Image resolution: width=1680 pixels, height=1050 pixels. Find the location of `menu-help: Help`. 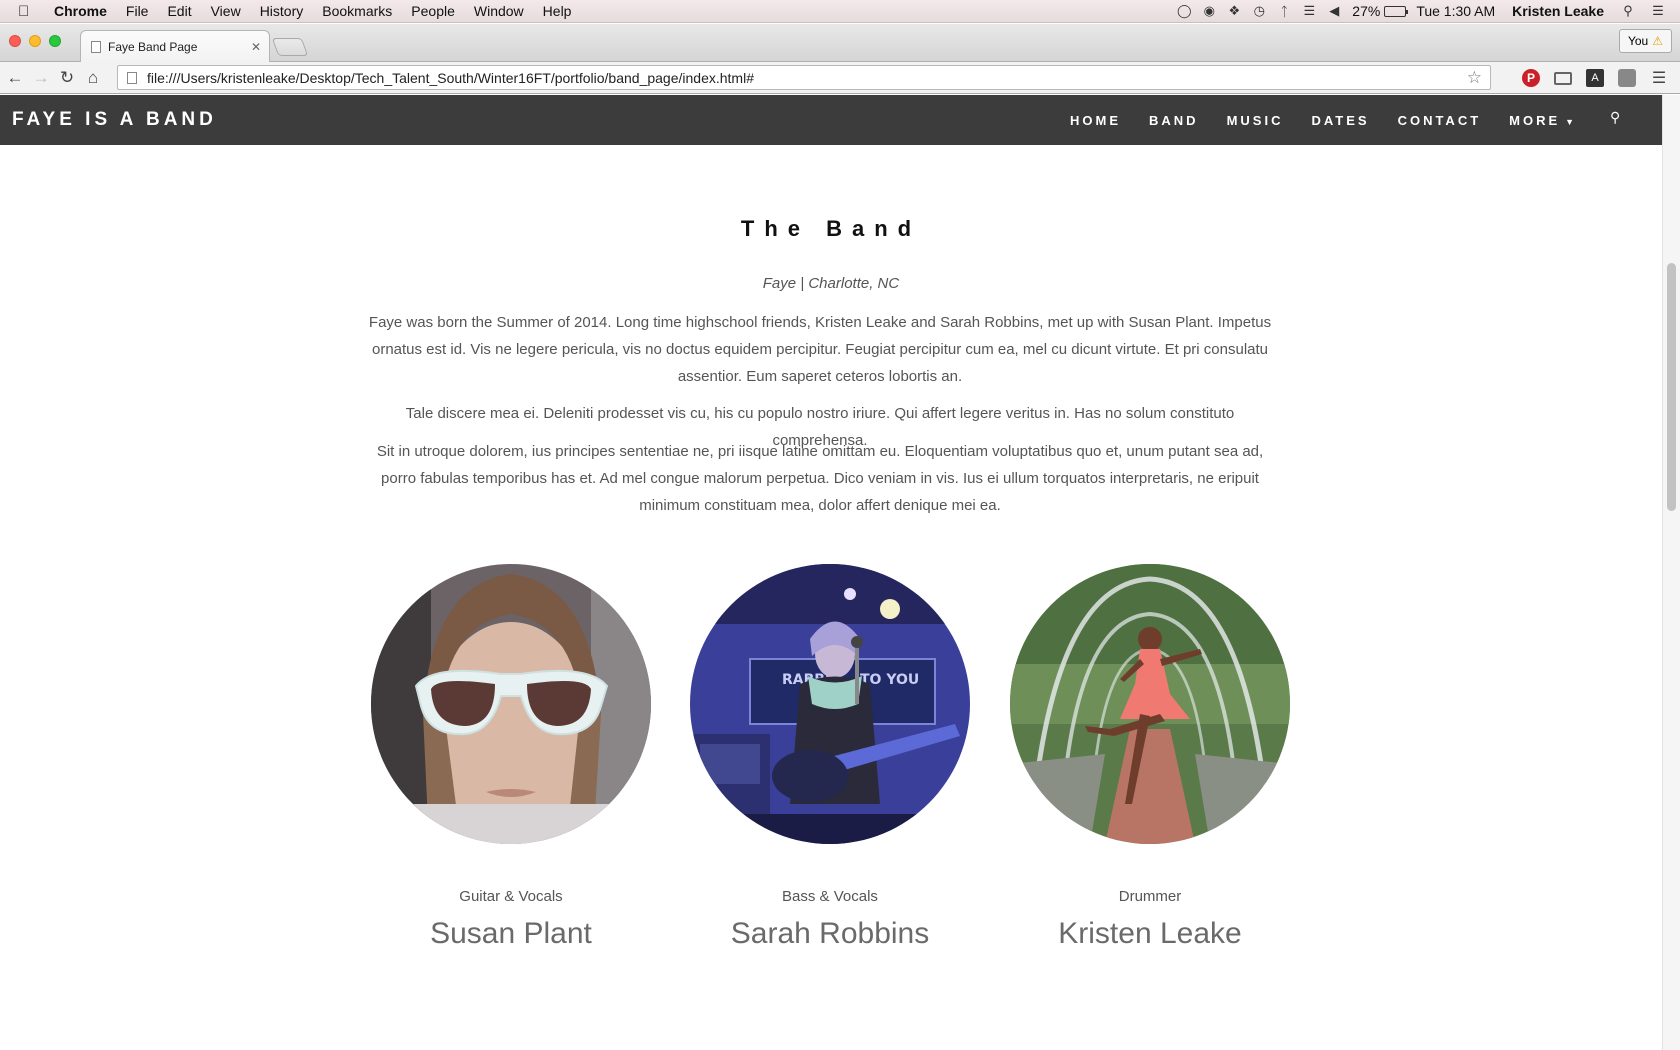

menu-help: Help is located at coordinates (557, 11).